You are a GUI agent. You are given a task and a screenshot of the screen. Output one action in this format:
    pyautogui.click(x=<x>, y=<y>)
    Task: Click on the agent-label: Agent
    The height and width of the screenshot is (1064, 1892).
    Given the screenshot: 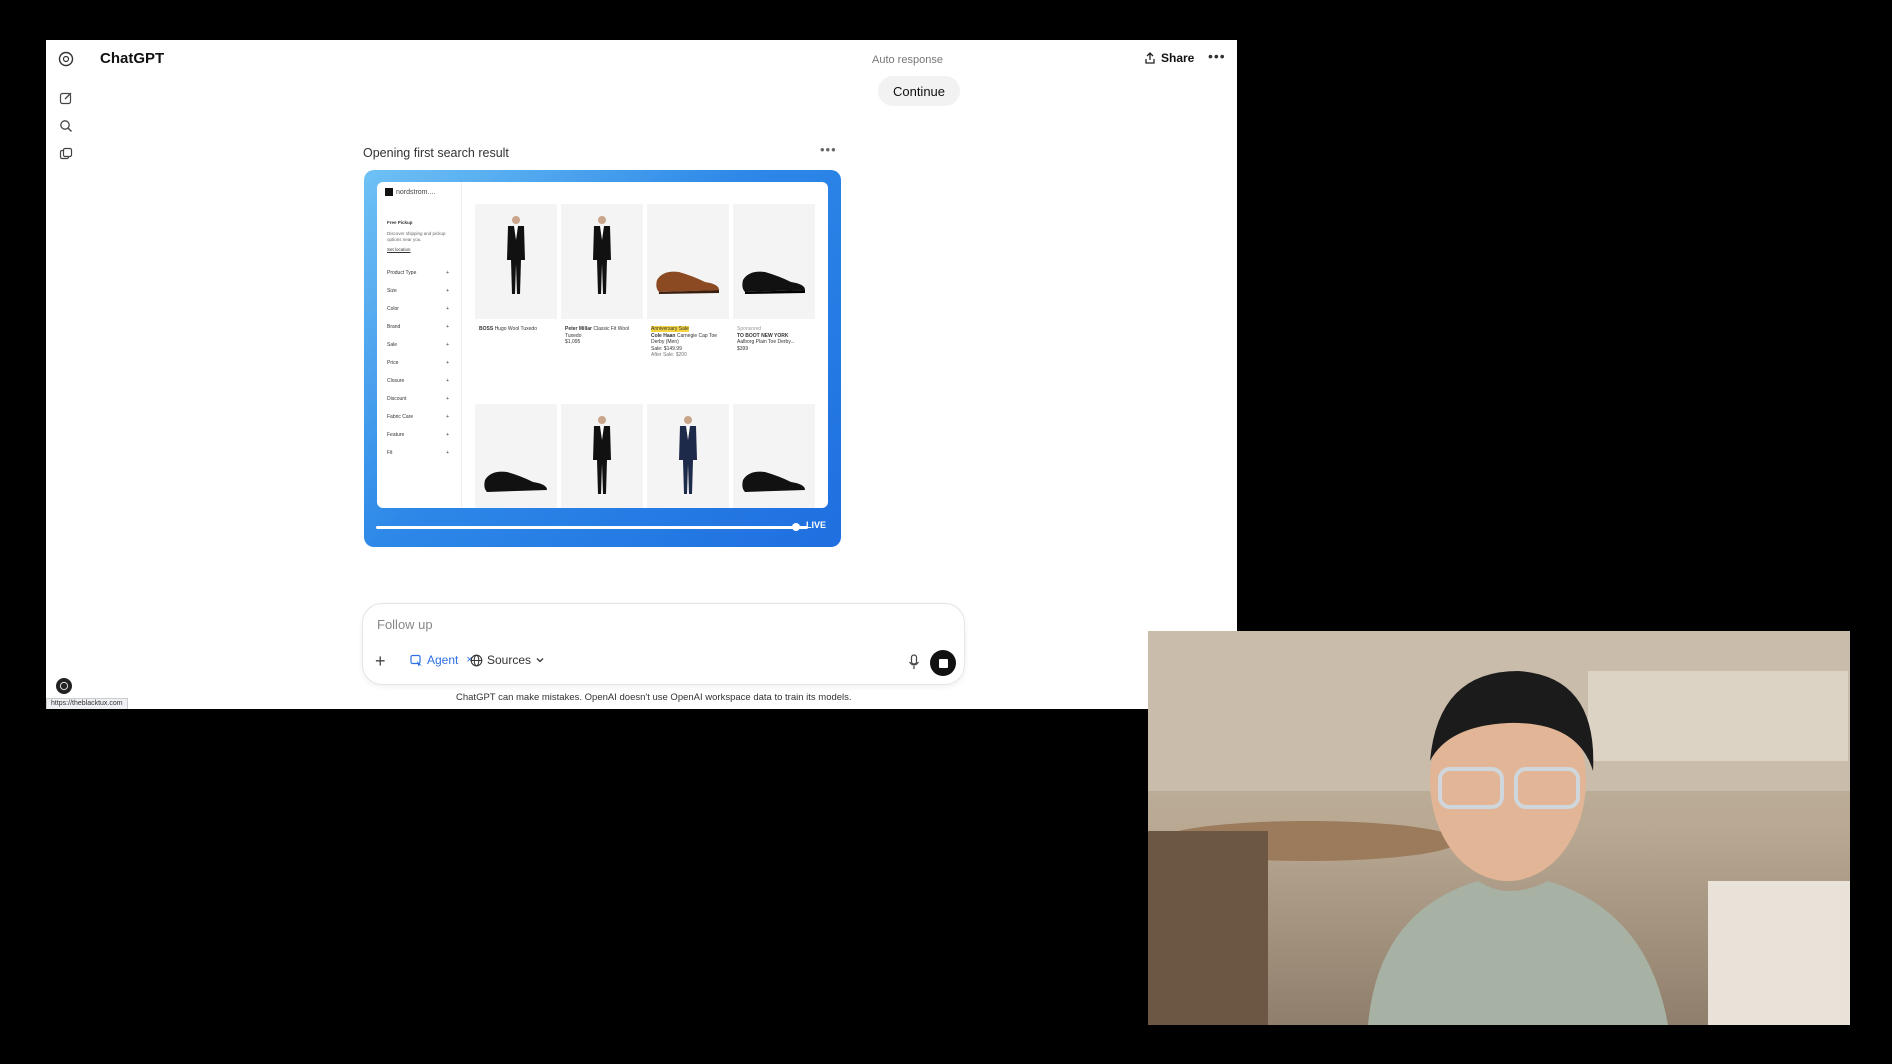 What is the action you would take?
    pyautogui.click(x=443, y=660)
    